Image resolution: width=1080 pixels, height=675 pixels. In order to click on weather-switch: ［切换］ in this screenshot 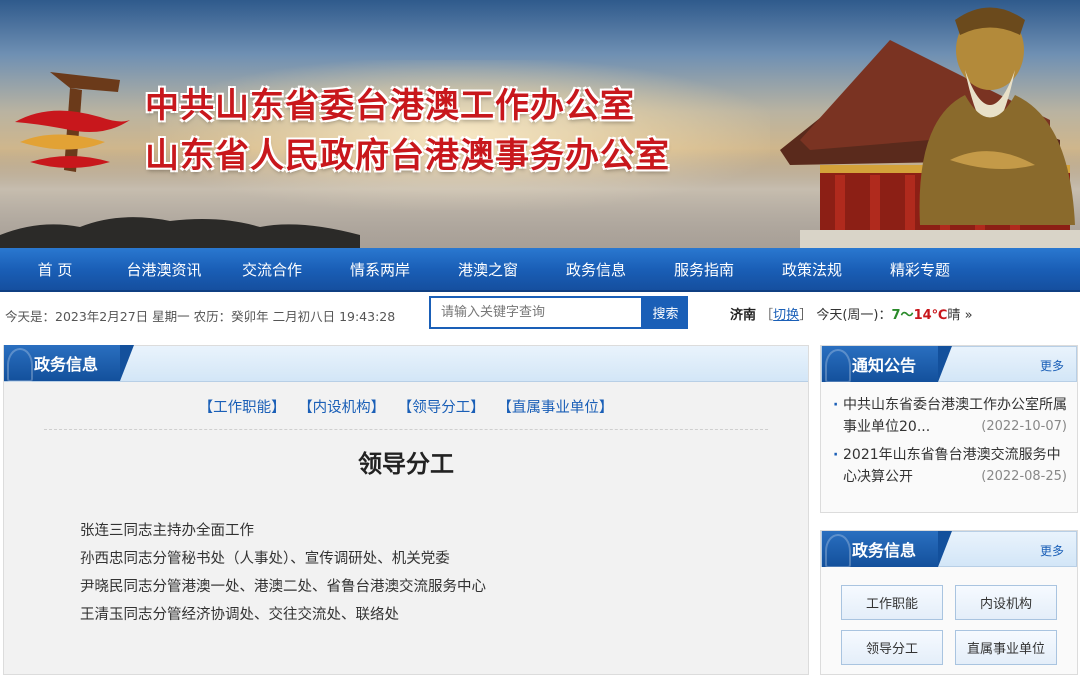, I will do `click(786, 315)`.